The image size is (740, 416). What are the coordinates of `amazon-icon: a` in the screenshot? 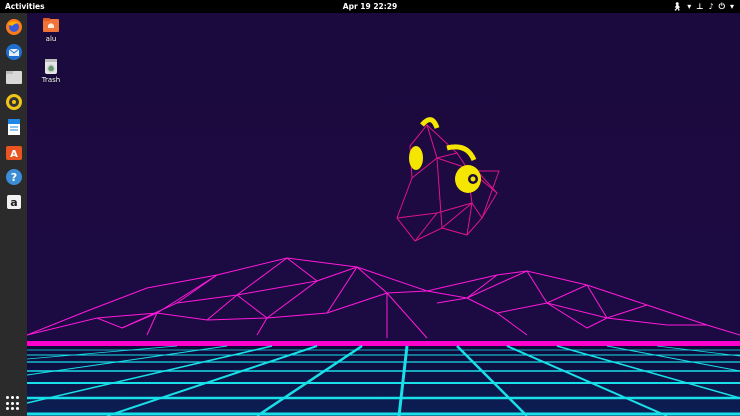 It's located at (13, 201).